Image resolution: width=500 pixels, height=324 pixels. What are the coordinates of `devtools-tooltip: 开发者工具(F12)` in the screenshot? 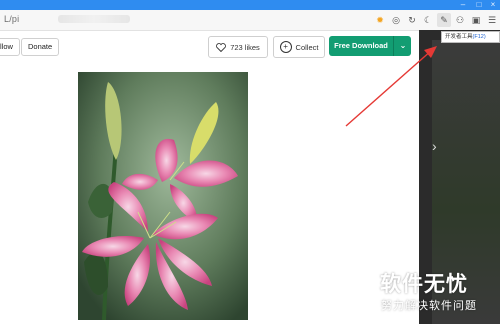 It's located at (470, 37).